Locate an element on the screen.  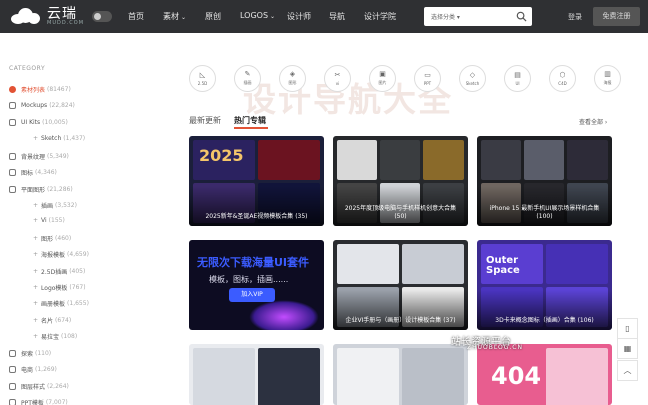
sidebar-item: + Vi (155) is located at coordinates (49, 220).